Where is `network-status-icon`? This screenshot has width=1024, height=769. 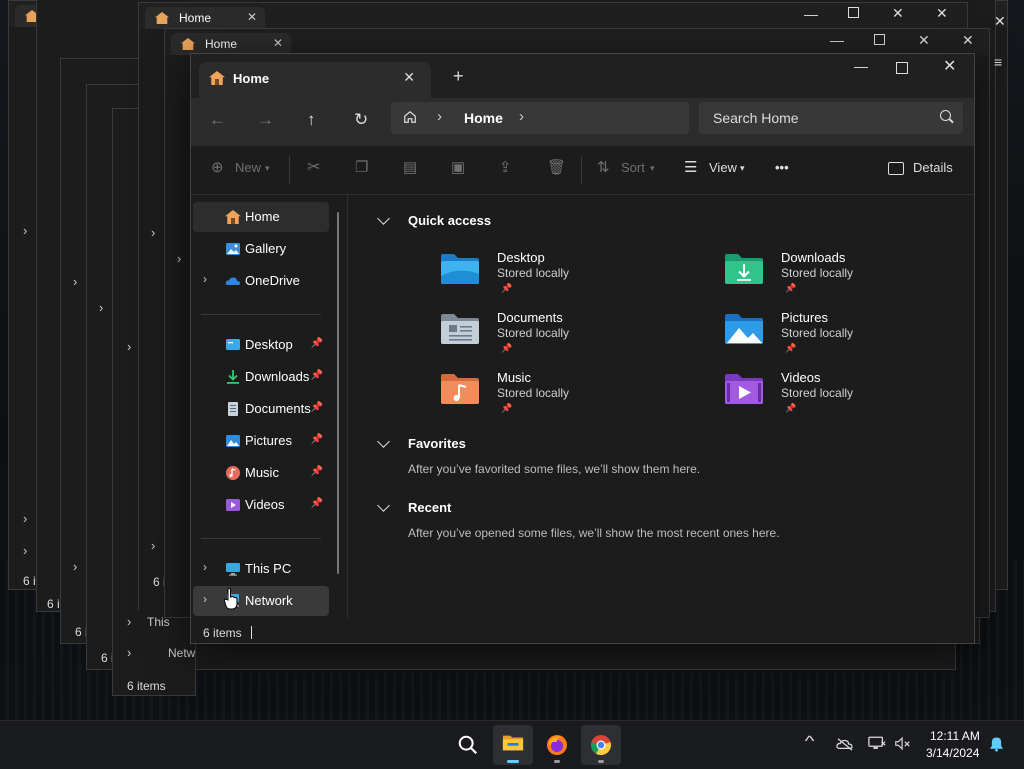
network-status-icon is located at coordinates (877, 743).